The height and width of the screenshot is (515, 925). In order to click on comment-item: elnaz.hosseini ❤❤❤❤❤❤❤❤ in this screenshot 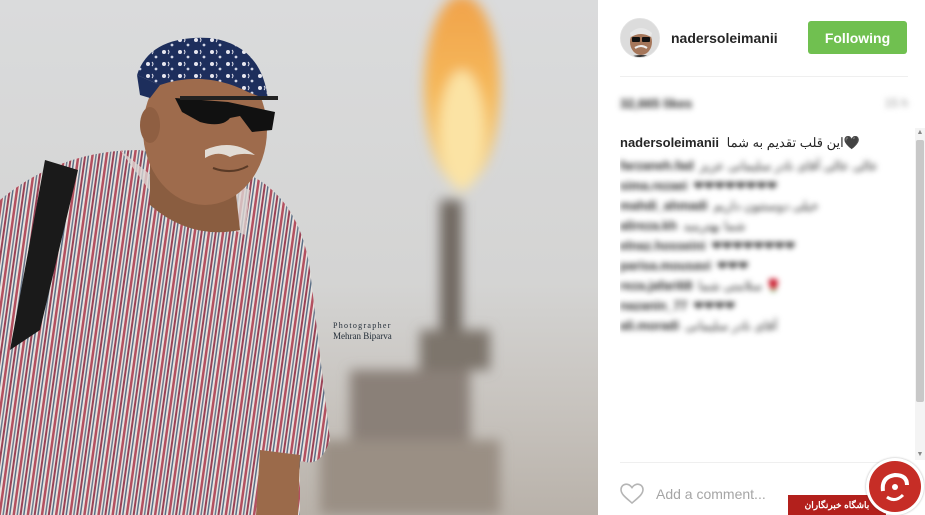, I will do `click(765, 246)`.